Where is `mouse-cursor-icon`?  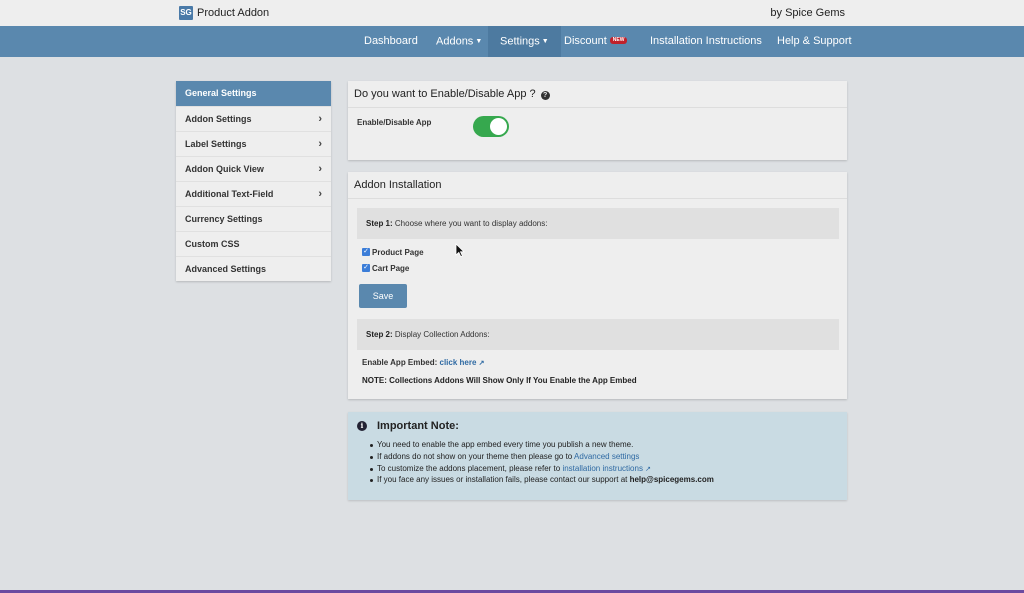
mouse-cursor-icon is located at coordinates (460, 250).